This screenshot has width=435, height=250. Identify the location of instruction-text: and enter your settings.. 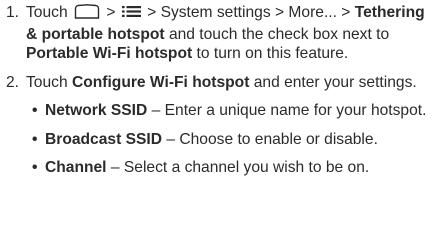
(335, 82).